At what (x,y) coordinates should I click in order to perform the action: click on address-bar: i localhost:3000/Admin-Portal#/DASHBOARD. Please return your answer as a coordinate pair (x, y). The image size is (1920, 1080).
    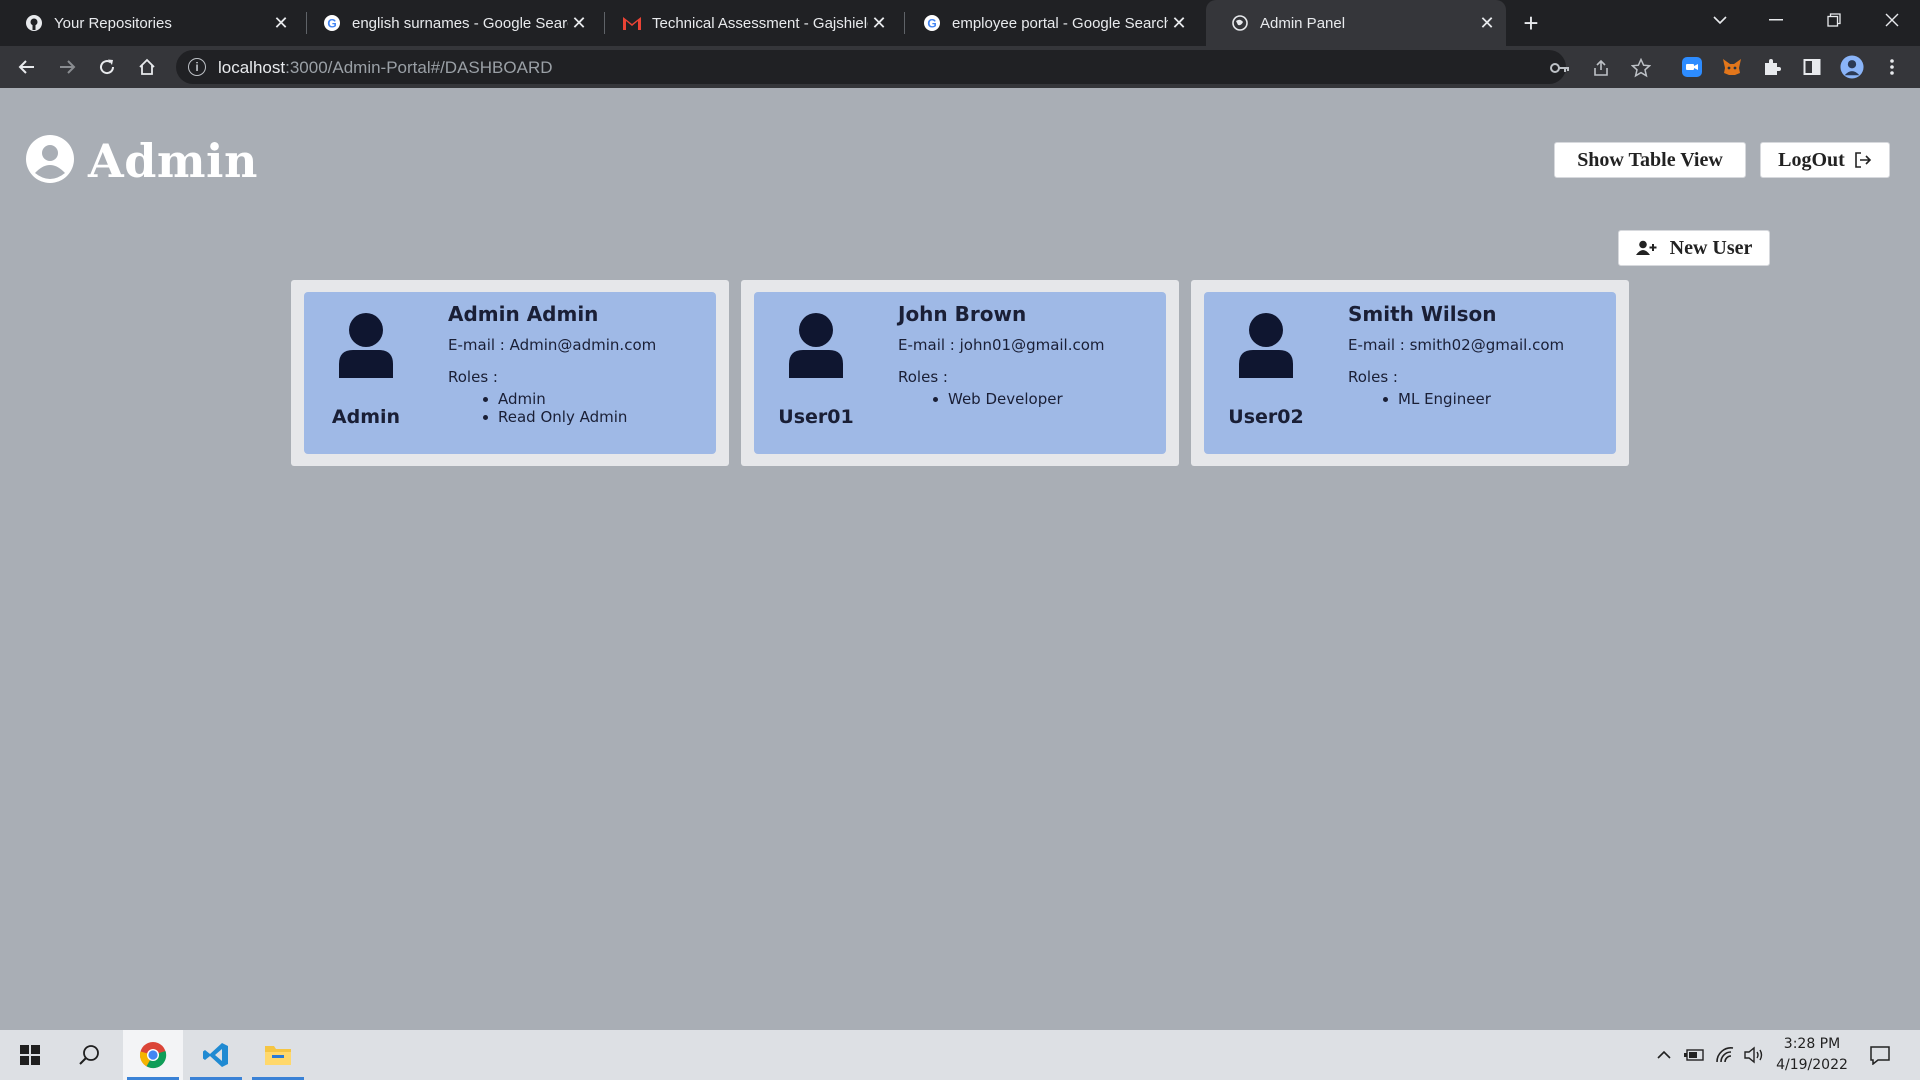
    Looking at the image, I should click on (913, 67).